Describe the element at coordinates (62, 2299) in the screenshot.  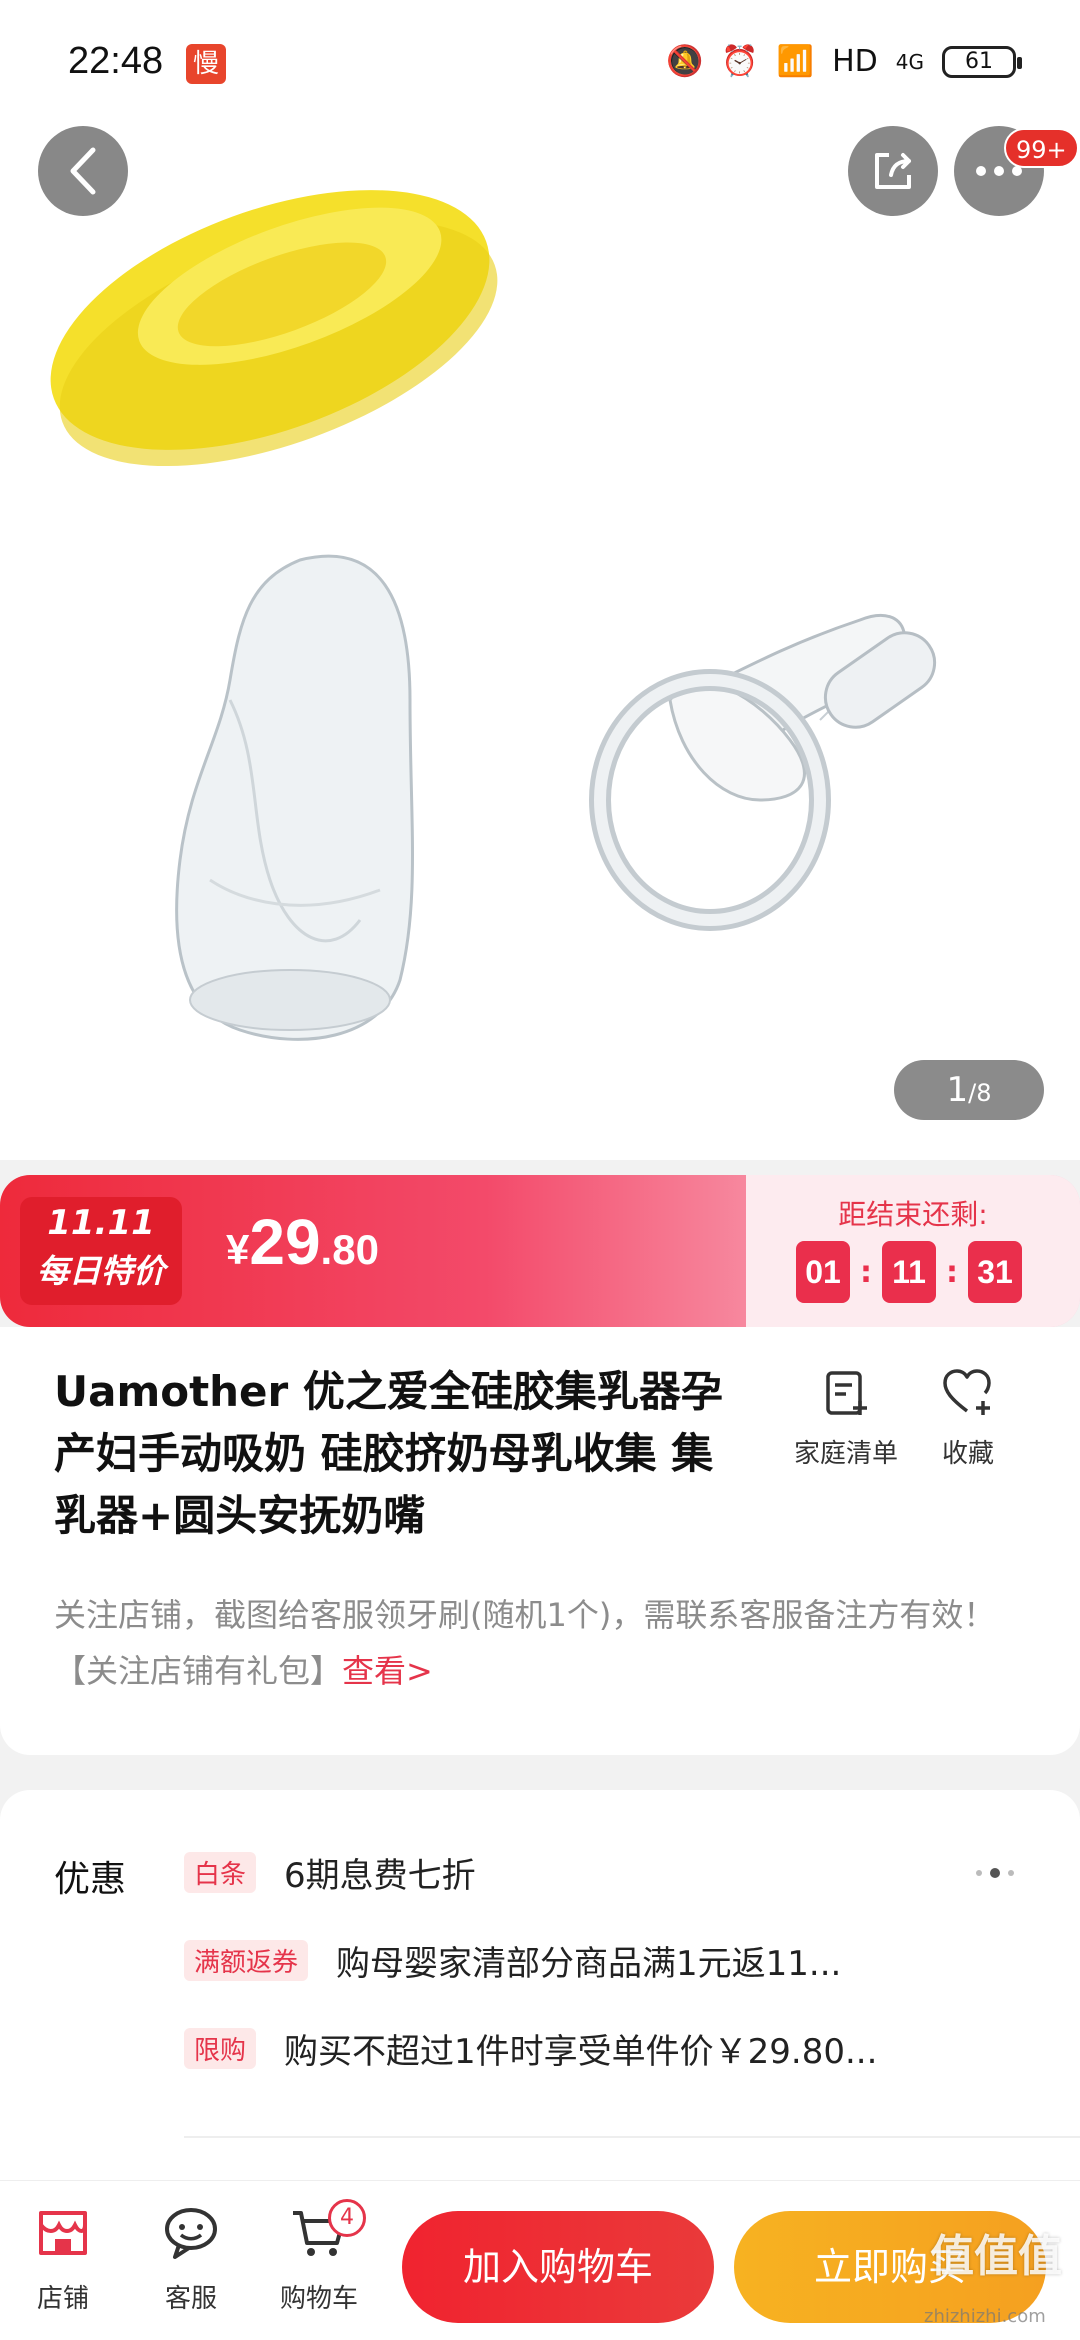
I see `store-label: 店铺` at that location.